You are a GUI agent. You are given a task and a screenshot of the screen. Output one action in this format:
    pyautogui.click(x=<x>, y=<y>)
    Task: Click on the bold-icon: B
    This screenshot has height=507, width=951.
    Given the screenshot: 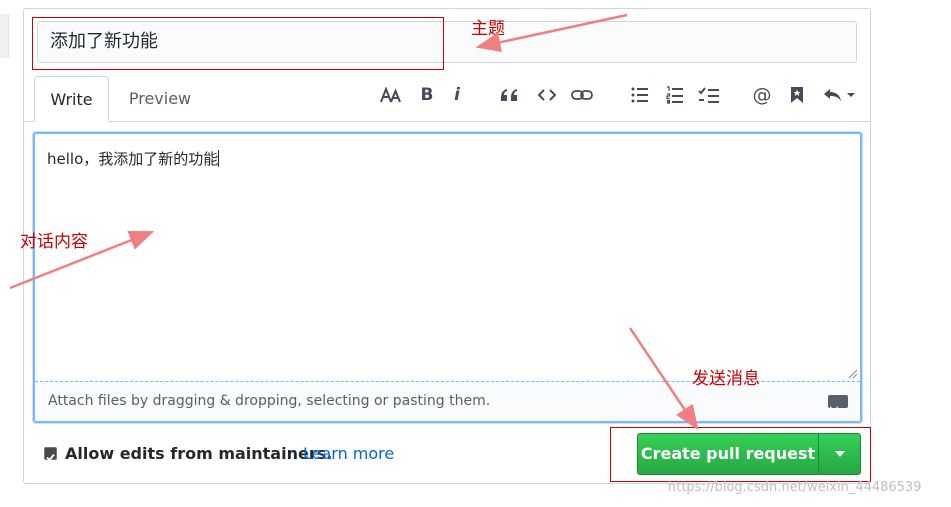 What is the action you would take?
    pyautogui.click(x=427, y=95)
    